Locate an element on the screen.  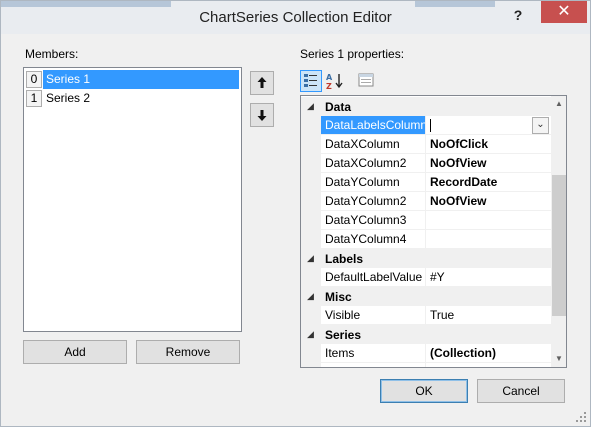
remove-button: Remove is located at coordinates (188, 352).